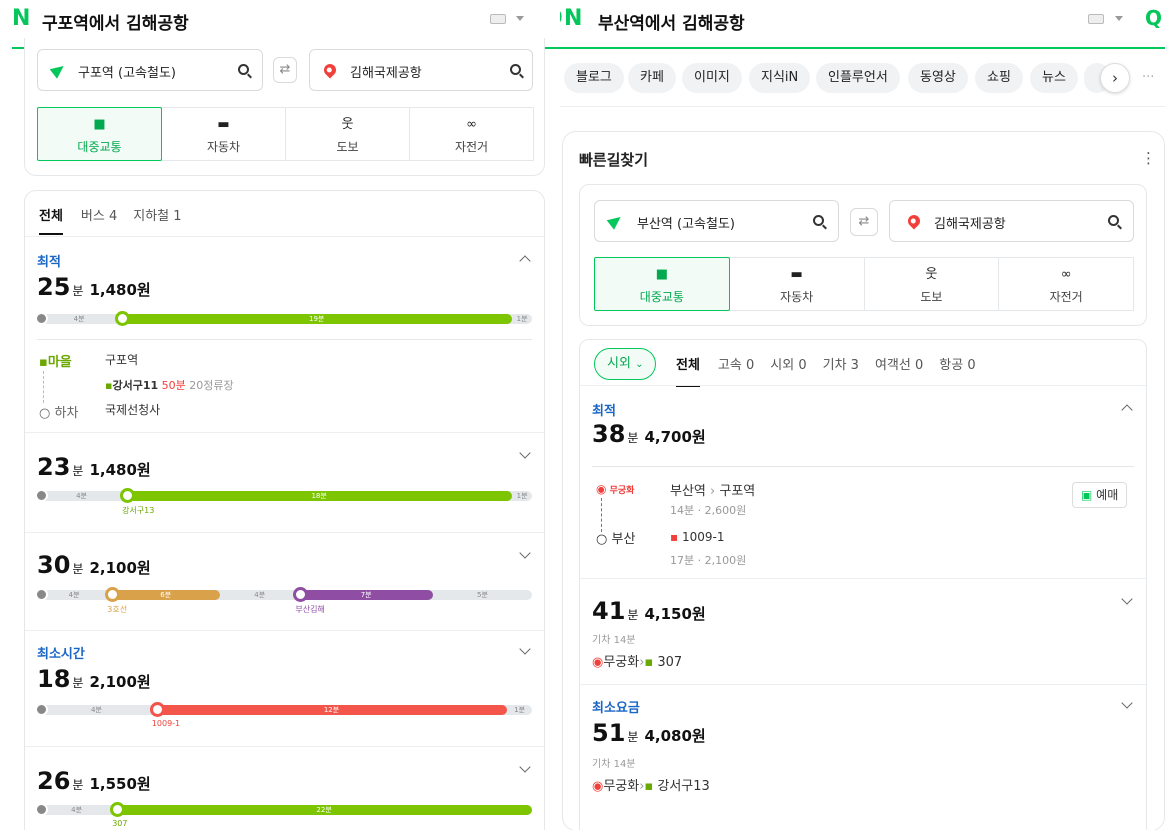  What do you see at coordinates (1100, 495) in the screenshot?
I see `reserve-button: ▣ 예매` at bounding box center [1100, 495].